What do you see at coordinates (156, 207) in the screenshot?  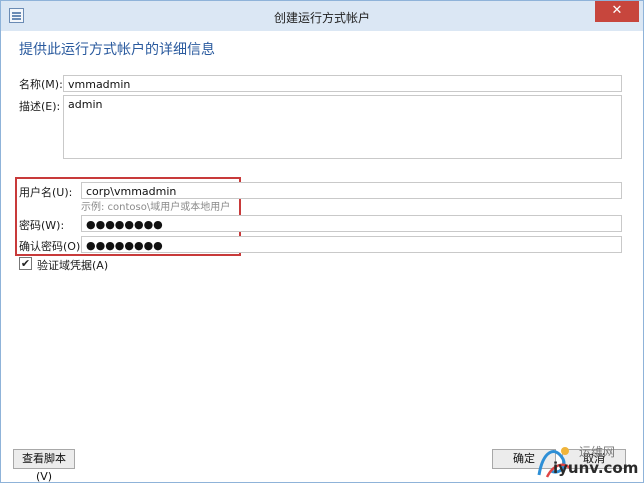 I see `username-hint: 示例: contoso\域用户或本地用户` at bounding box center [156, 207].